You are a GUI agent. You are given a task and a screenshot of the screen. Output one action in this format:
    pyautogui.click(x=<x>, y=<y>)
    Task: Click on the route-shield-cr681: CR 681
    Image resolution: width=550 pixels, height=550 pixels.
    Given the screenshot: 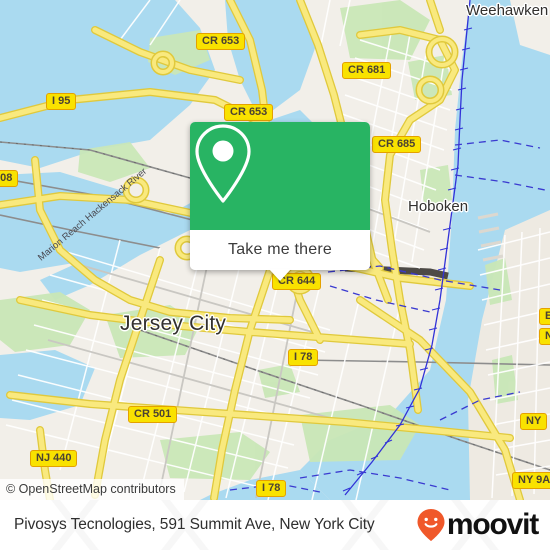 What is the action you would take?
    pyautogui.click(x=367, y=70)
    